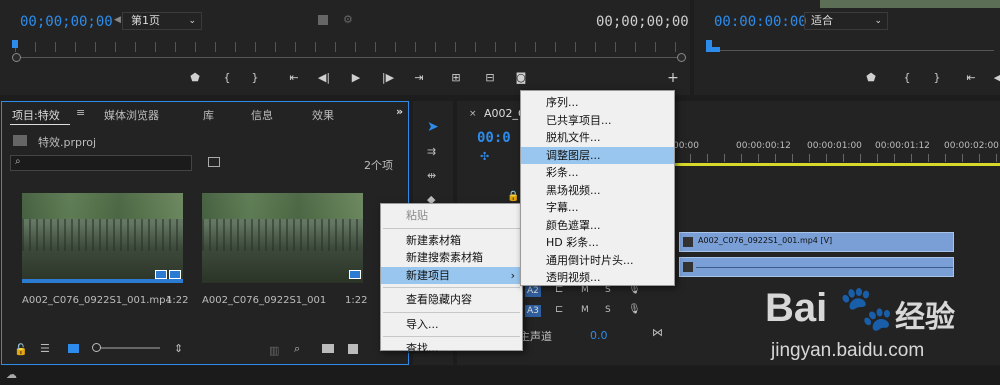  What do you see at coordinates (36, 115) in the screenshot?
I see `tab-project: 项目:特效` at bounding box center [36, 115].